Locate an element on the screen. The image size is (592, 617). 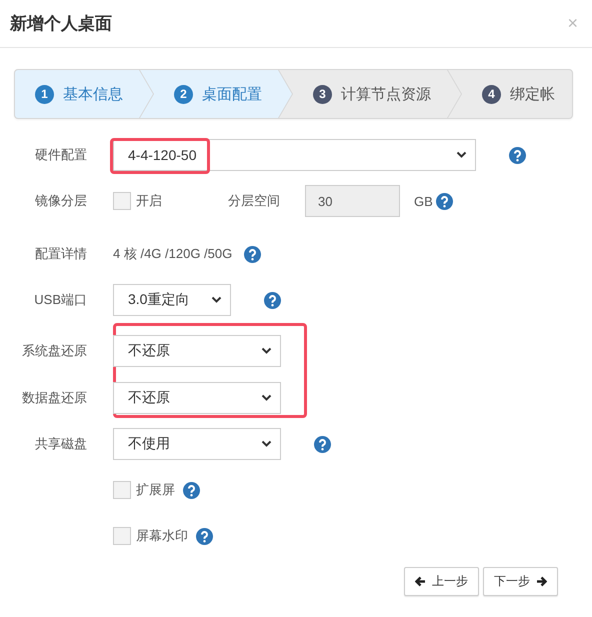
right-arrow-icon is located at coordinates (541, 581).